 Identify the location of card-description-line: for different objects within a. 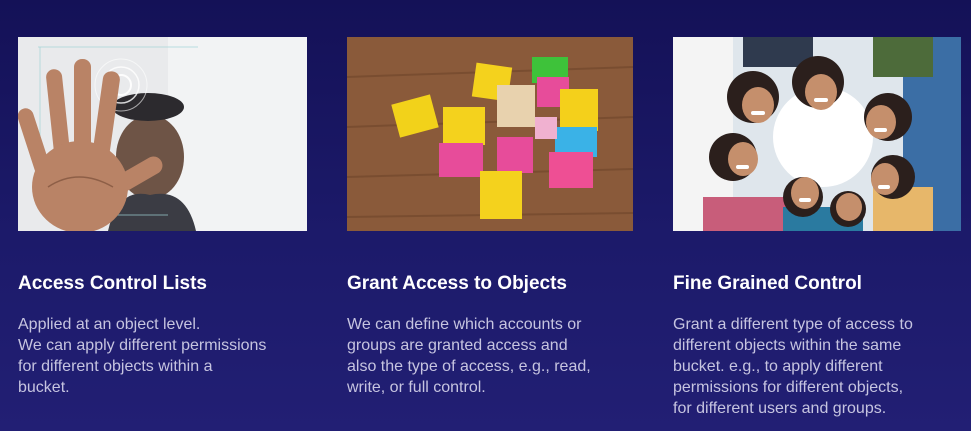
(115, 366).